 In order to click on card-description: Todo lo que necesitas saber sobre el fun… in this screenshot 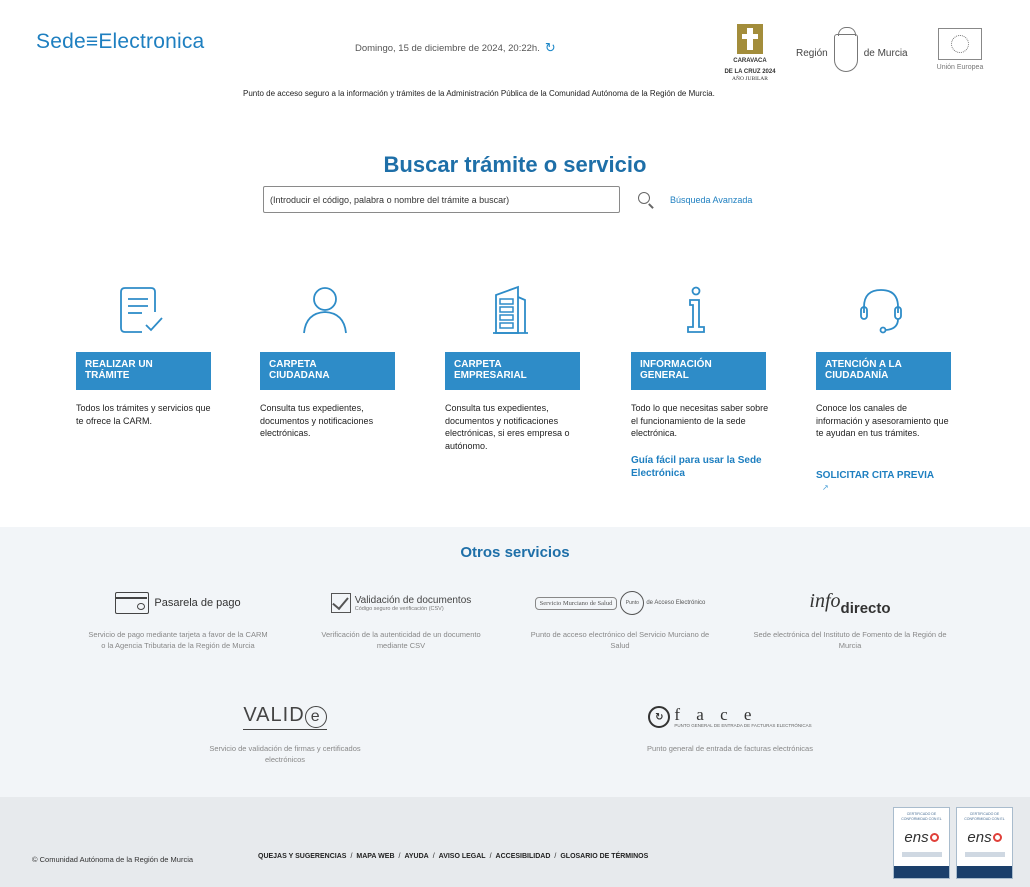, I will do `click(700, 420)`.